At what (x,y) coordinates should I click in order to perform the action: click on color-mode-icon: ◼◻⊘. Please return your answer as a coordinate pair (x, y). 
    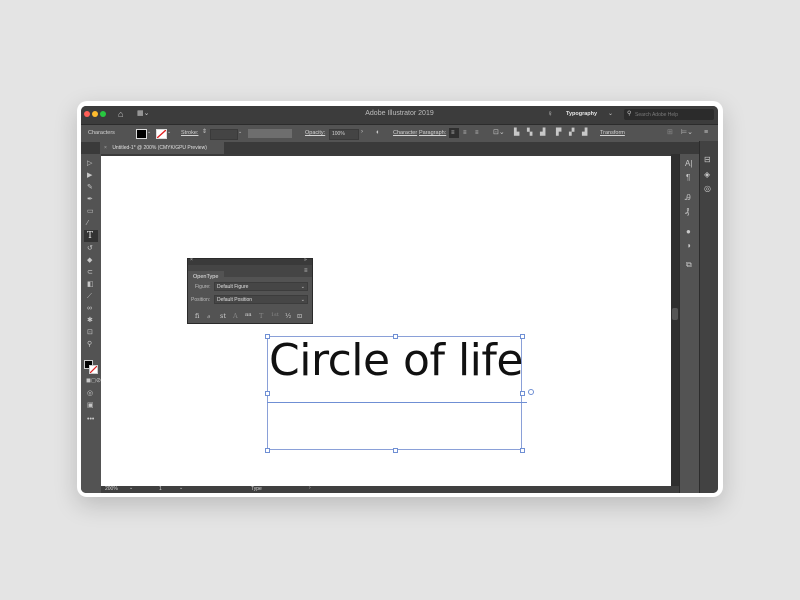
    Looking at the image, I should click on (93, 381).